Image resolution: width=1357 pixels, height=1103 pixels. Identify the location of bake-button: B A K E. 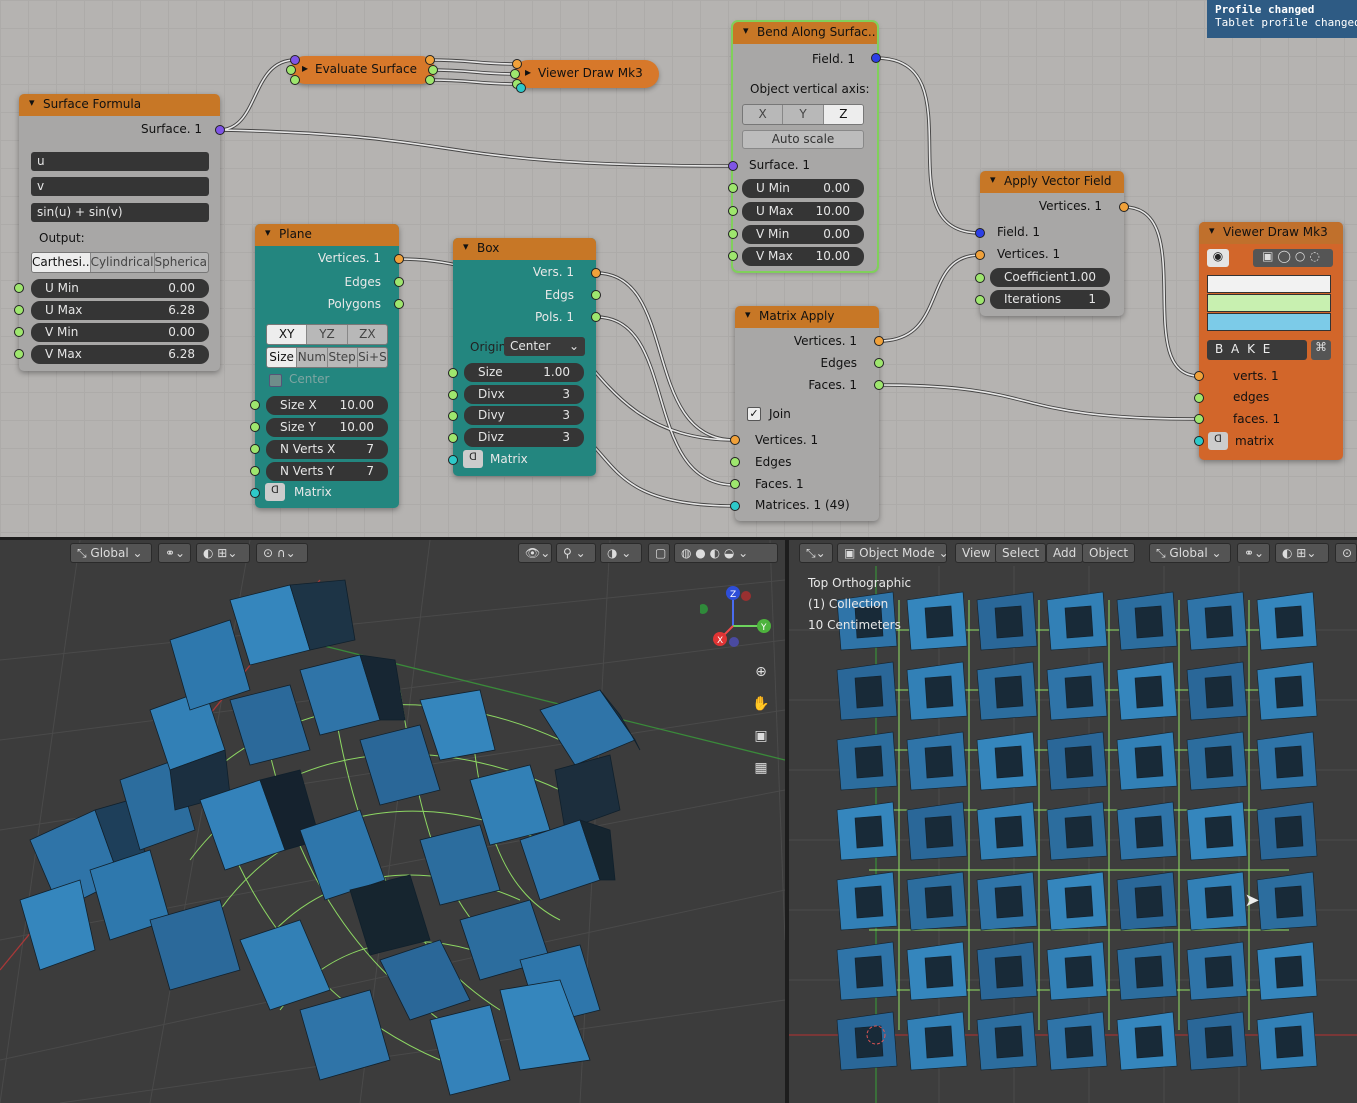
(1257, 350).